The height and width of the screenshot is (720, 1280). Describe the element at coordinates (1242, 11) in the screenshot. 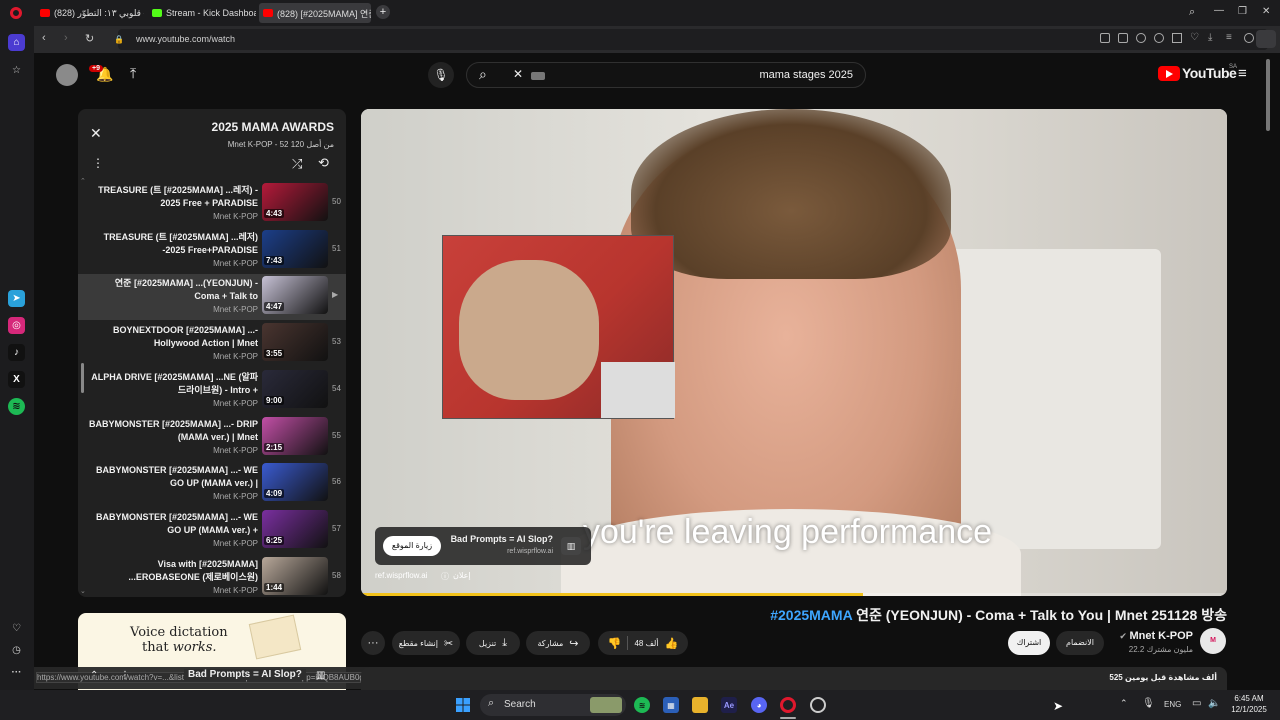

I see `maximize-button: ❐` at that location.